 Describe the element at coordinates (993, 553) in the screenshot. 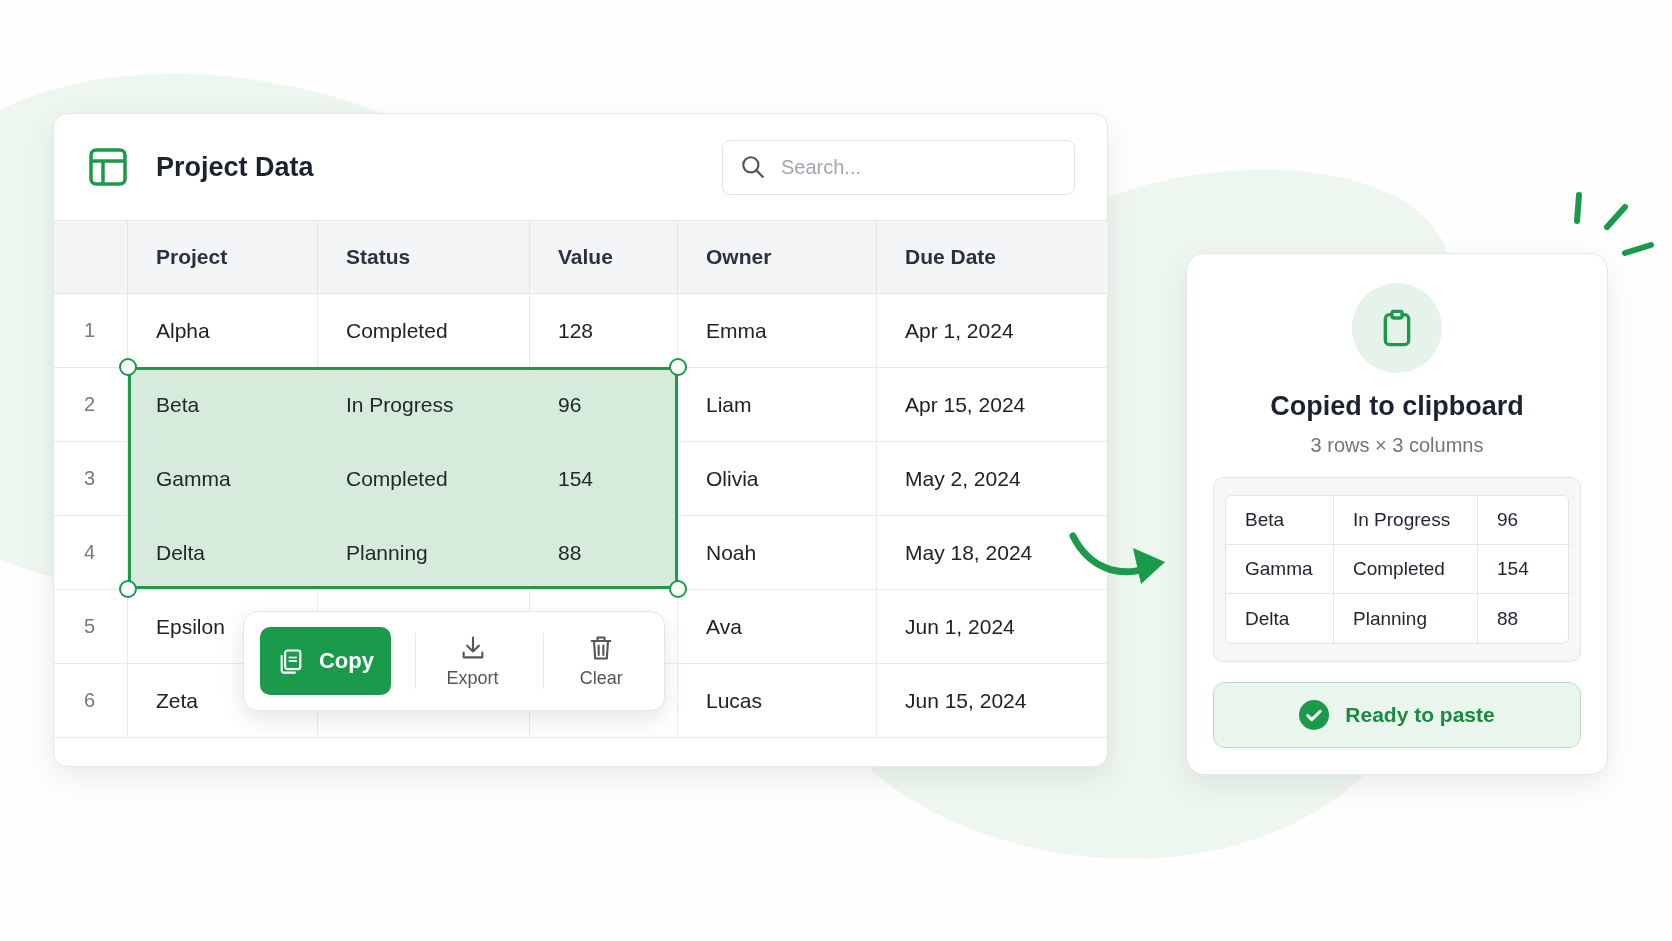

I see `table-cell: May 18, 2024` at that location.